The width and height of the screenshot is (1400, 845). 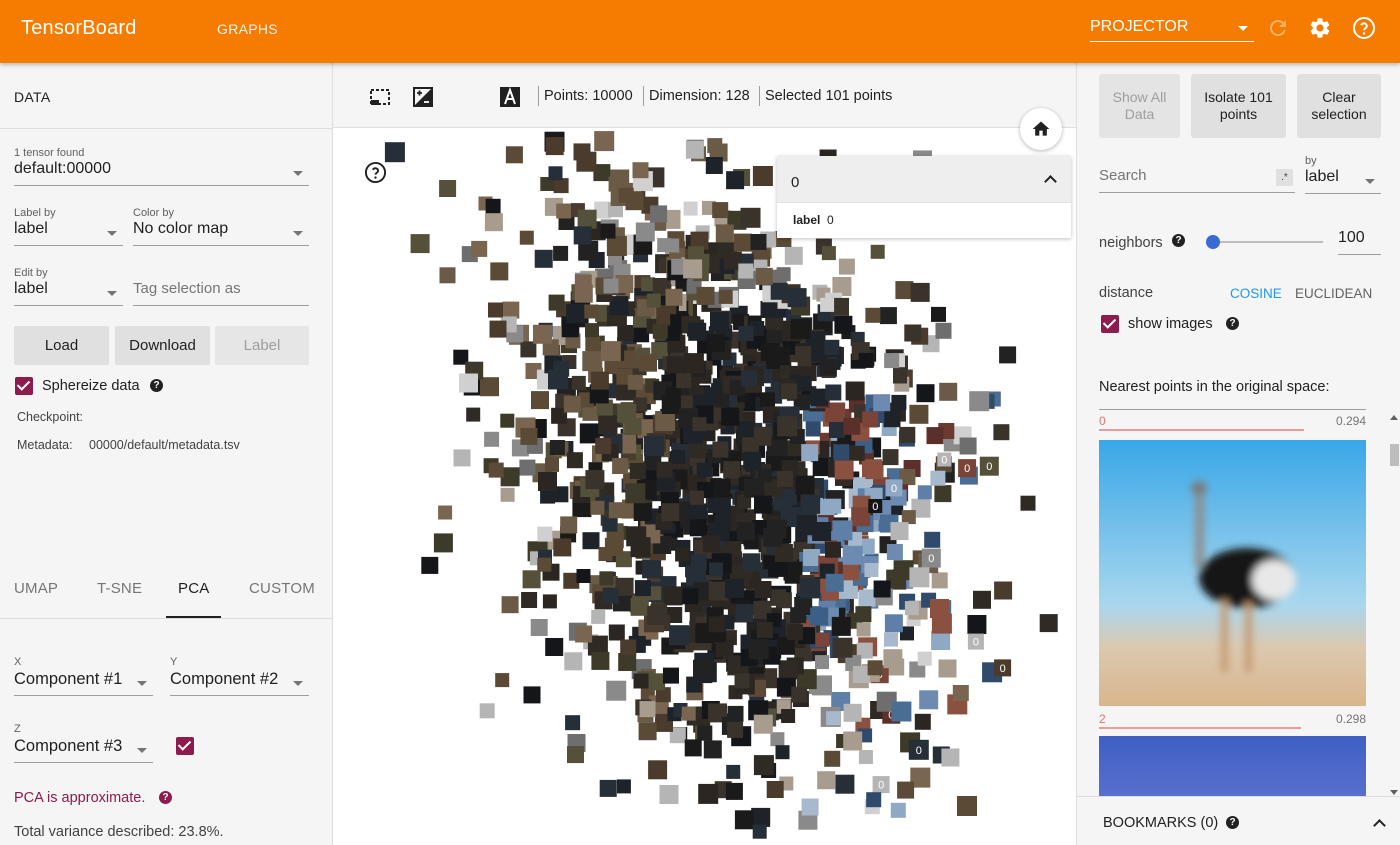 What do you see at coordinates (1394, 417) in the screenshot?
I see `scroll-up-icon` at bounding box center [1394, 417].